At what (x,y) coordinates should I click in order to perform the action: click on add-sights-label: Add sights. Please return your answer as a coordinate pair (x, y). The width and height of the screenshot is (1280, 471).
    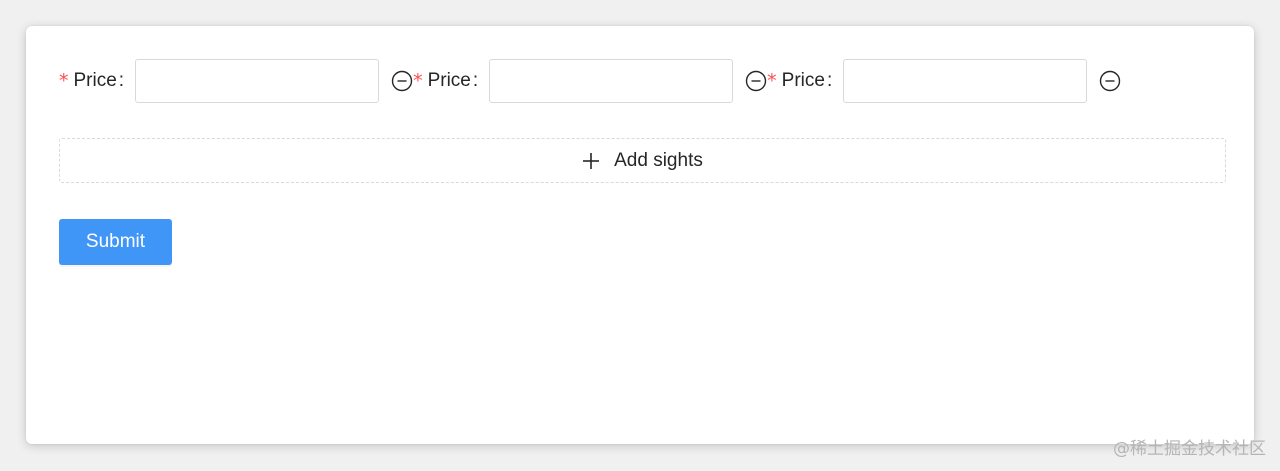
    Looking at the image, I should click on (658, 160).